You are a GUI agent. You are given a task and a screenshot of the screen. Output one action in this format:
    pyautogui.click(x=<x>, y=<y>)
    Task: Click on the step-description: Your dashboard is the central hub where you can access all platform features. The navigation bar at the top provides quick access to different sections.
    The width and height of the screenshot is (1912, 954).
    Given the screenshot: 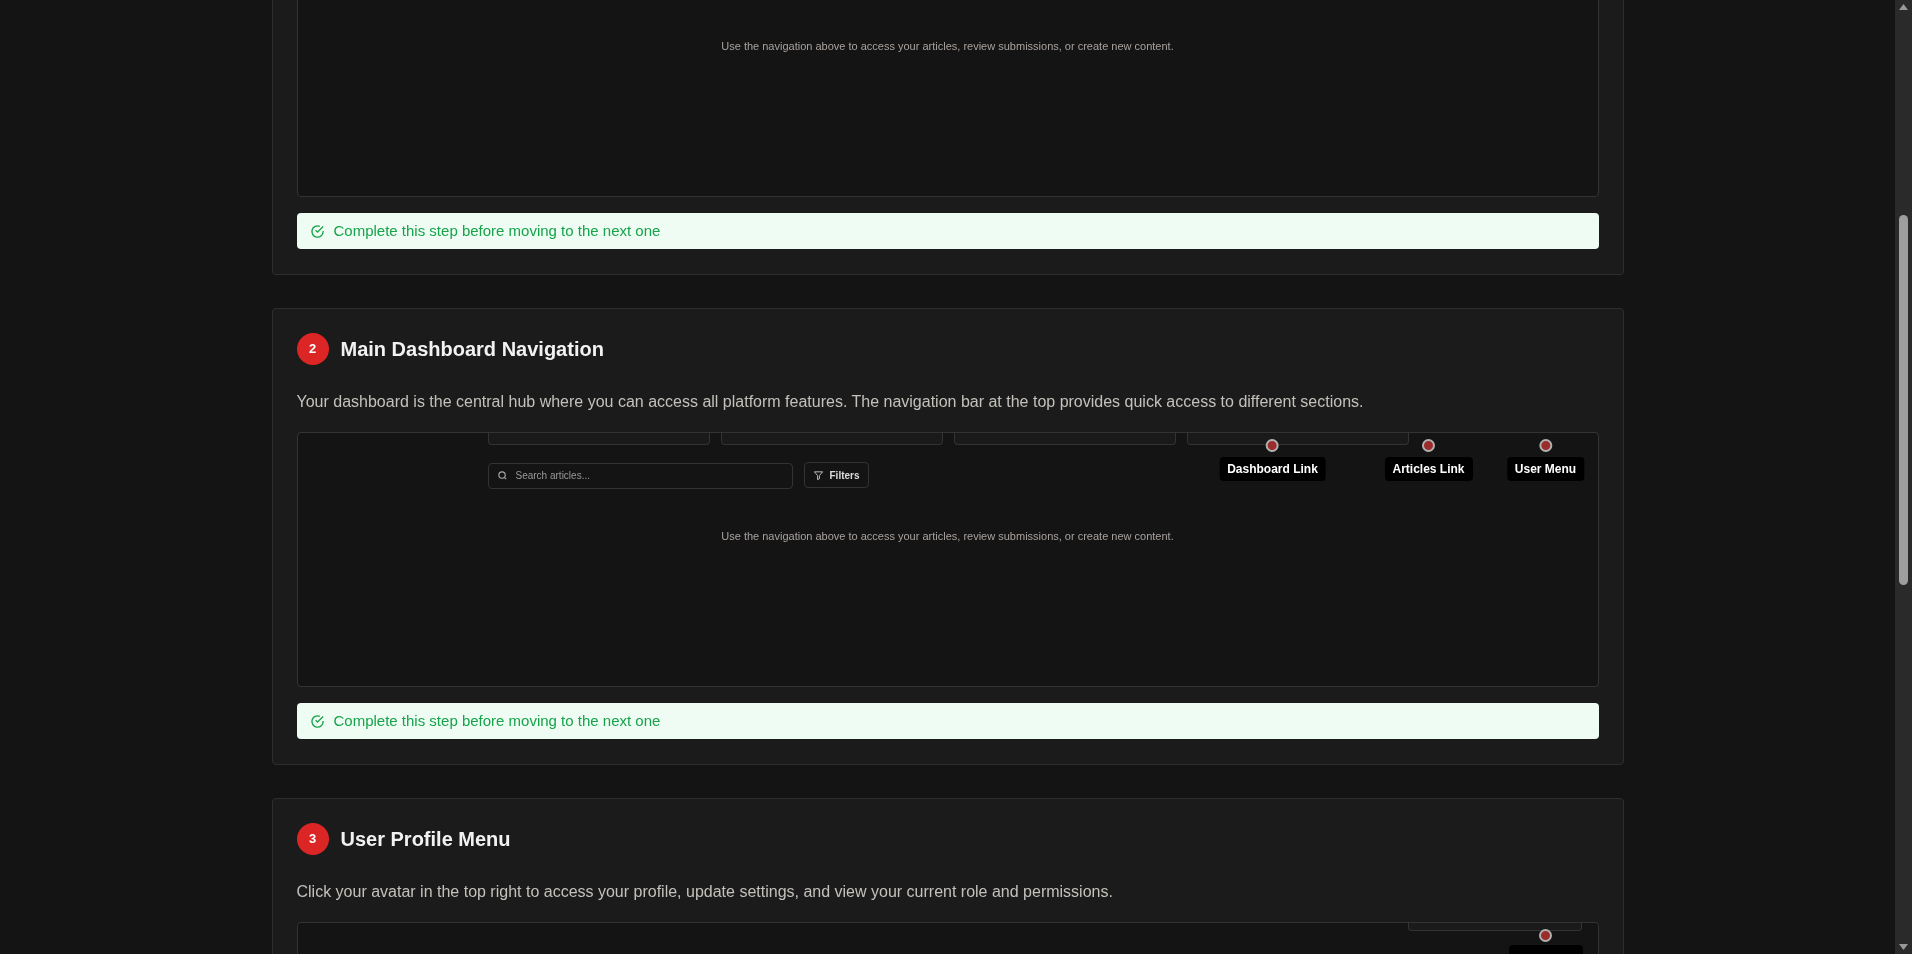 What is the action you would take?
    pyautogui.click(x=830, y=402)
    